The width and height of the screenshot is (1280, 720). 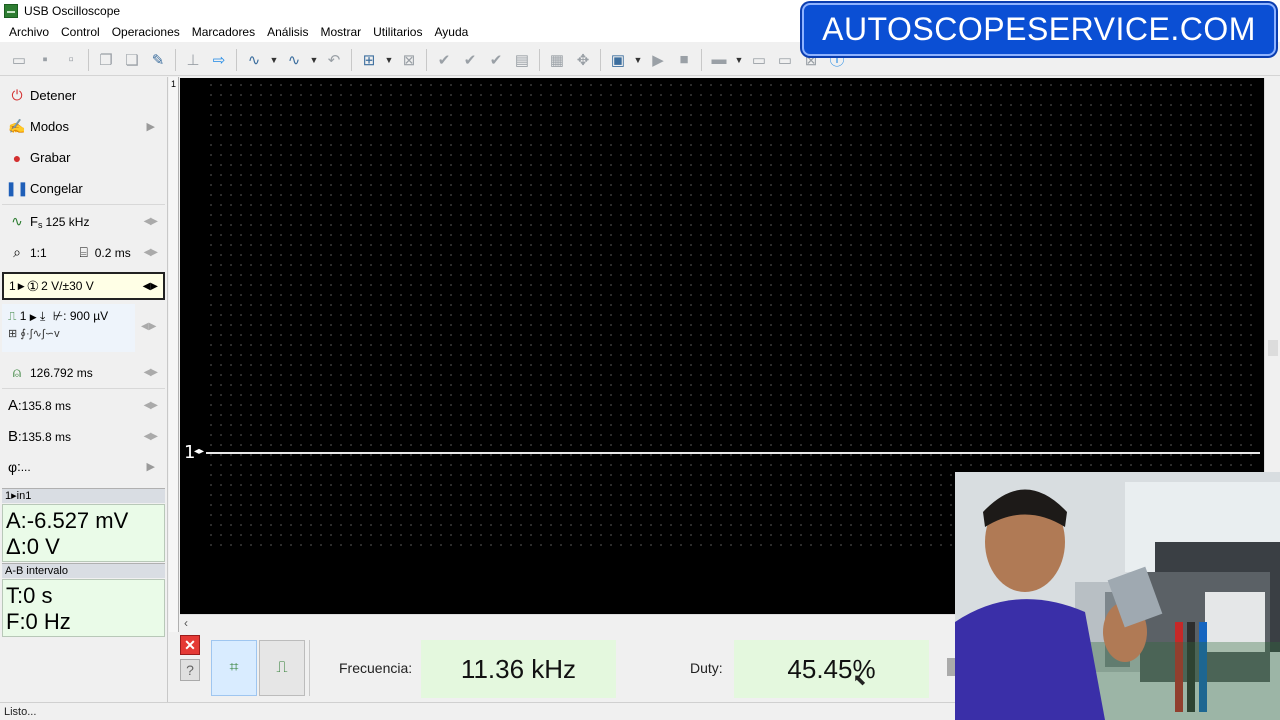 I want to click on sample-rate-value: 125 kHz, so click(x=67, y=221).